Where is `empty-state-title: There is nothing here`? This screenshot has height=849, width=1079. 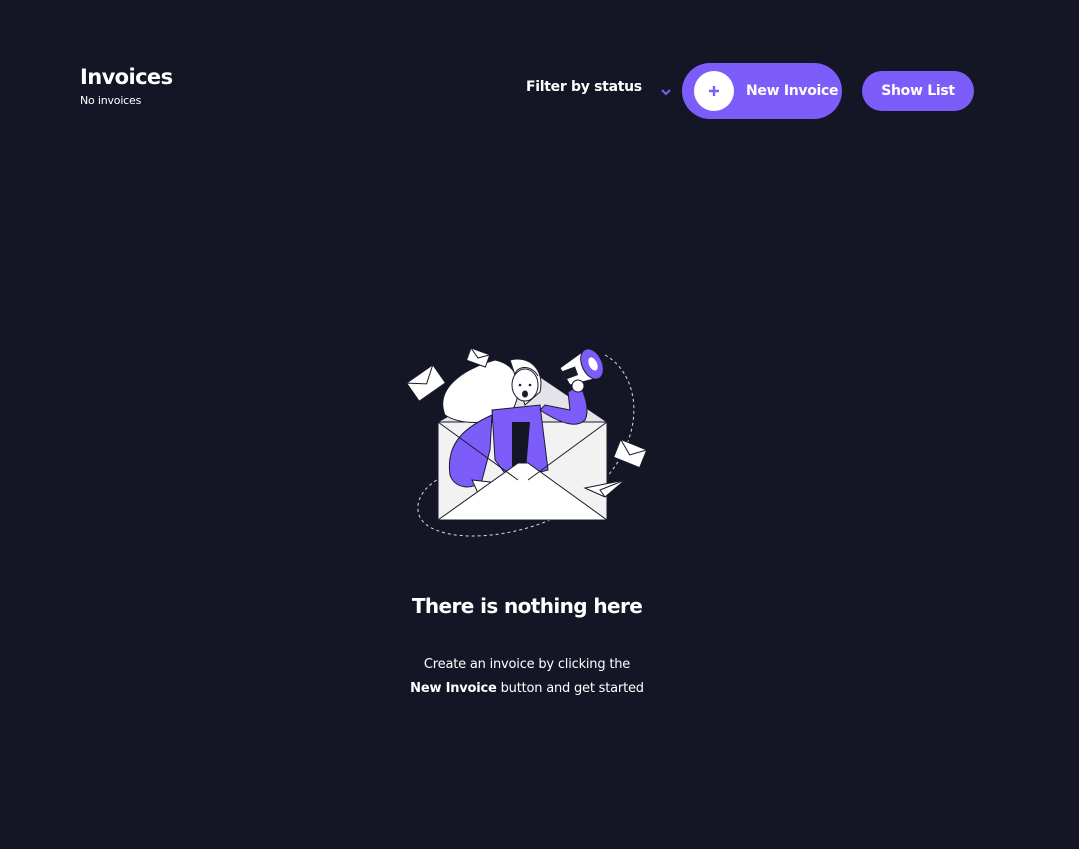
empty-state-title: There is nothing here is located at coordinates (527, 606).